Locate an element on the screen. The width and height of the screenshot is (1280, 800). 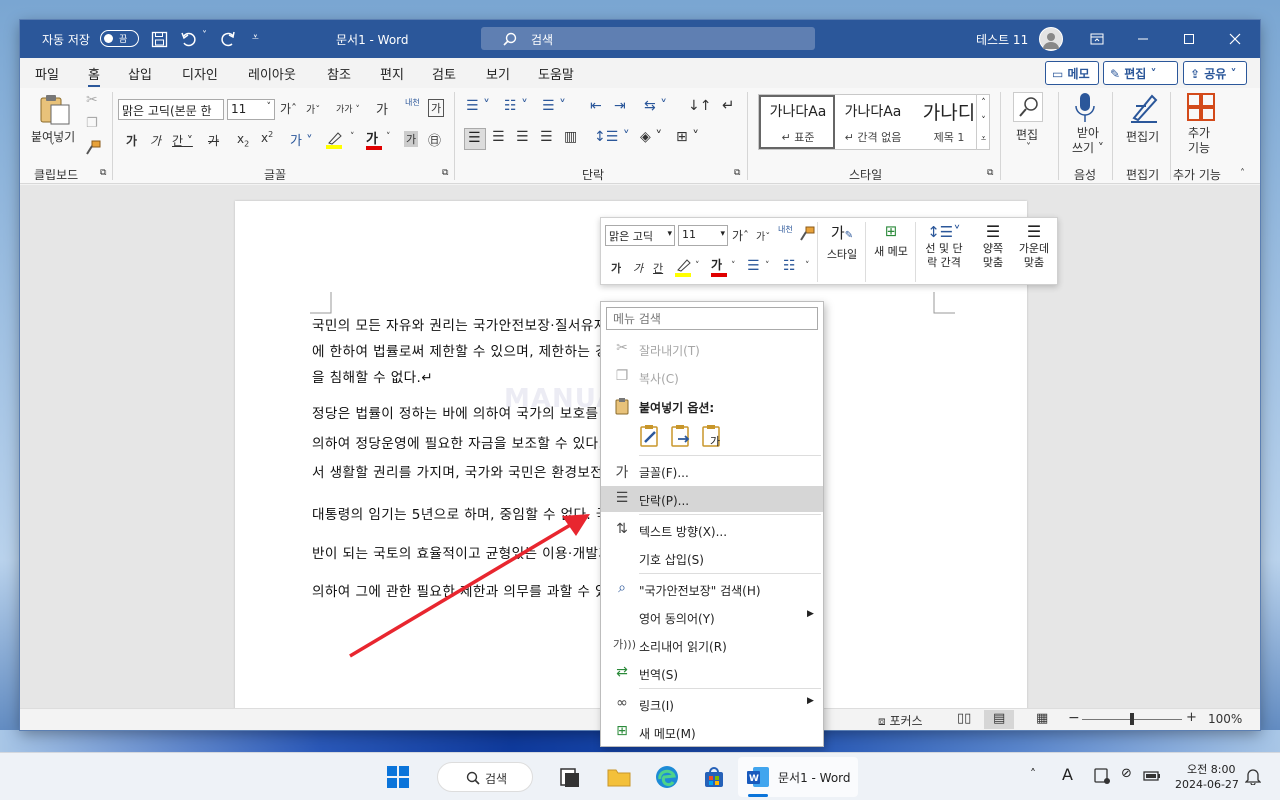
tab-references: 참조 is located at coordinates (339, 73).